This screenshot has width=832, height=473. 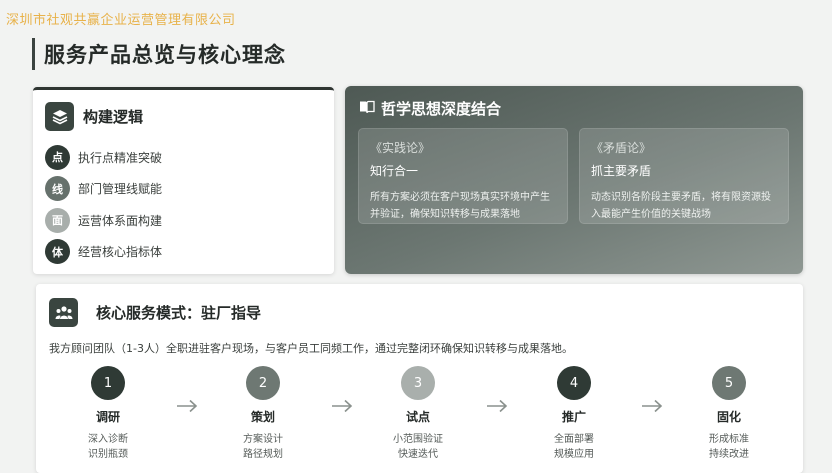 I want to click on step-desc-line: 小范围验证, so click(x=418, y=439).